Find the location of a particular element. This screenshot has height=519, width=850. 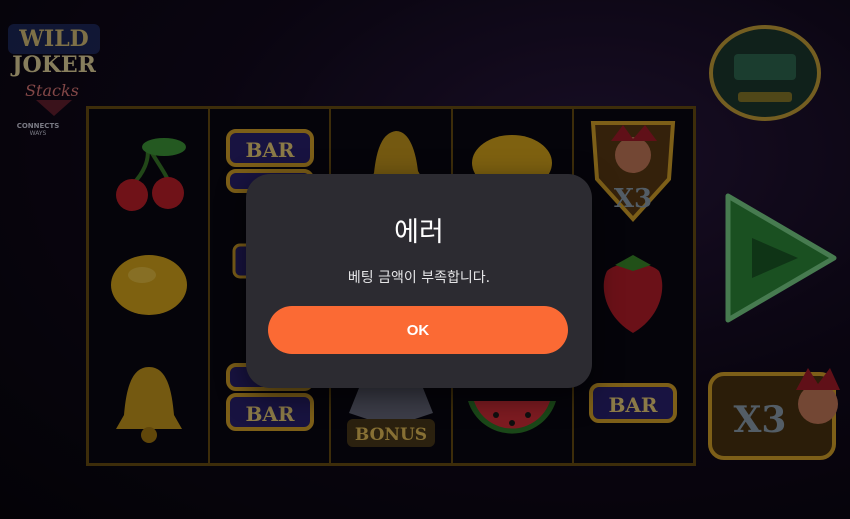

dialog-message: 베팅 금액이 부족합니다. is located at coordinates (419, 278).